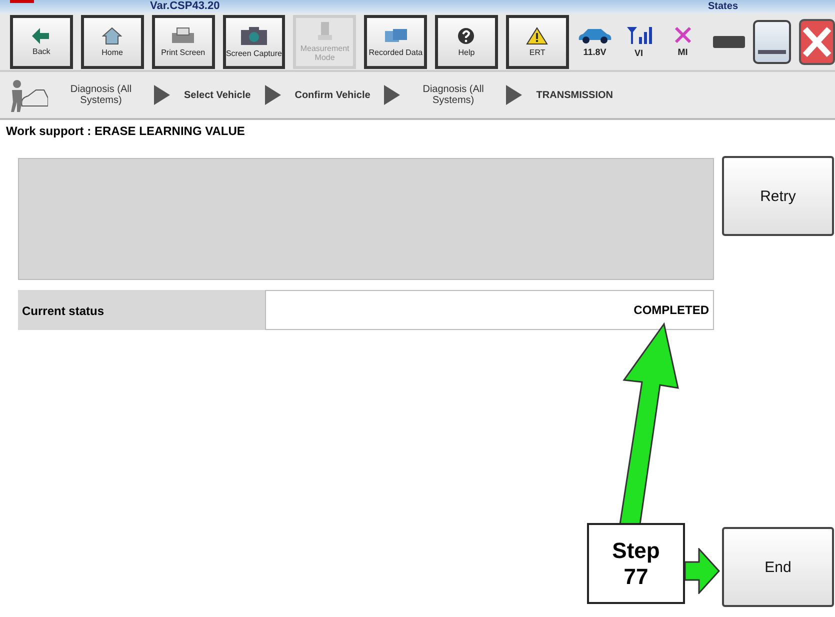 The height and width of the screenshot is (617, 835). What do you see at coordinates (702, 571) in the screenshot?
I see `right-arrow-icon` at bounding box center [702, 571].